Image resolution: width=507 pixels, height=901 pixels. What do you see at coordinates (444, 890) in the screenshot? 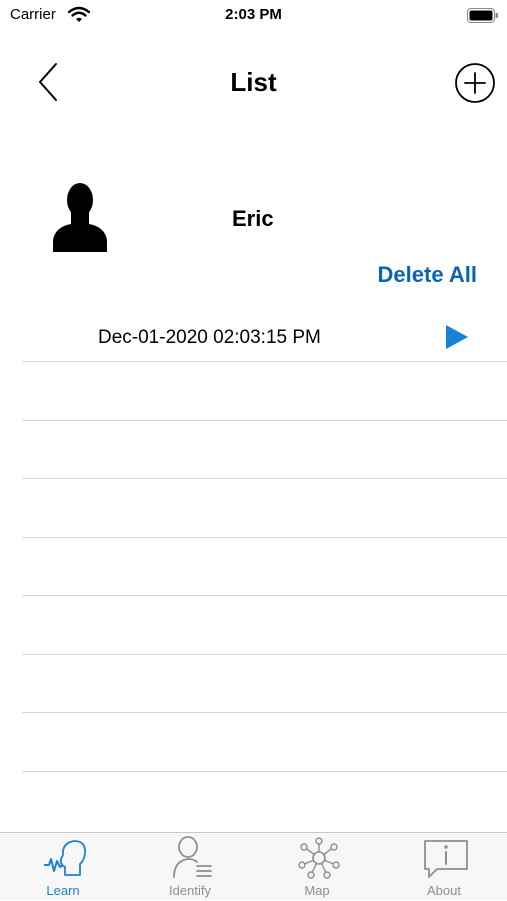
I see `tab-label: About` at bounding box center [444, 890].